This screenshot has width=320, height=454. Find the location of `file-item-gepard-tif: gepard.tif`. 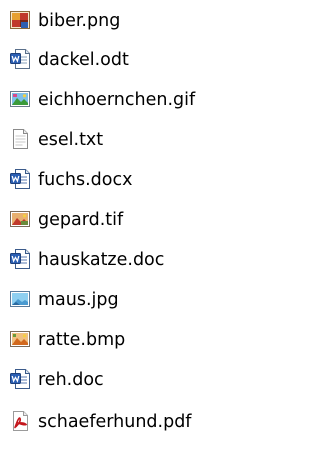

file-item-gepard-tif: gepard.tif is located at coordinates (122, 220).